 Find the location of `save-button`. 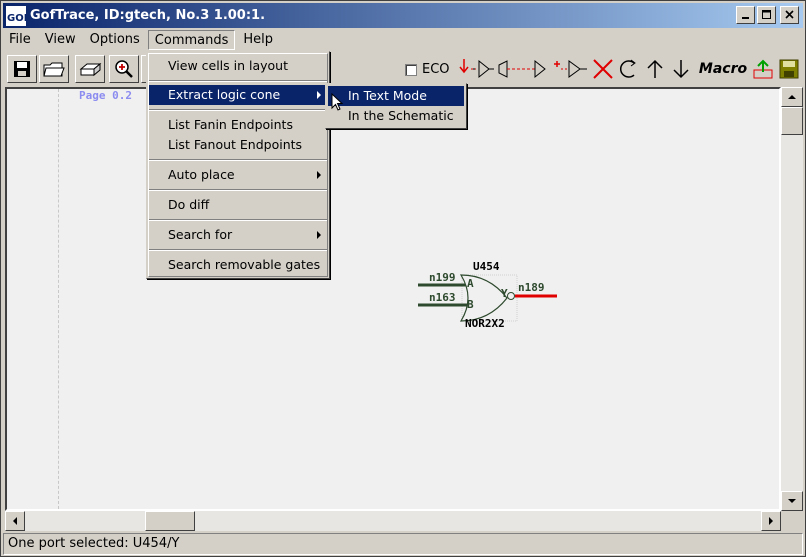

save-button is located at coordinates (22, 69).